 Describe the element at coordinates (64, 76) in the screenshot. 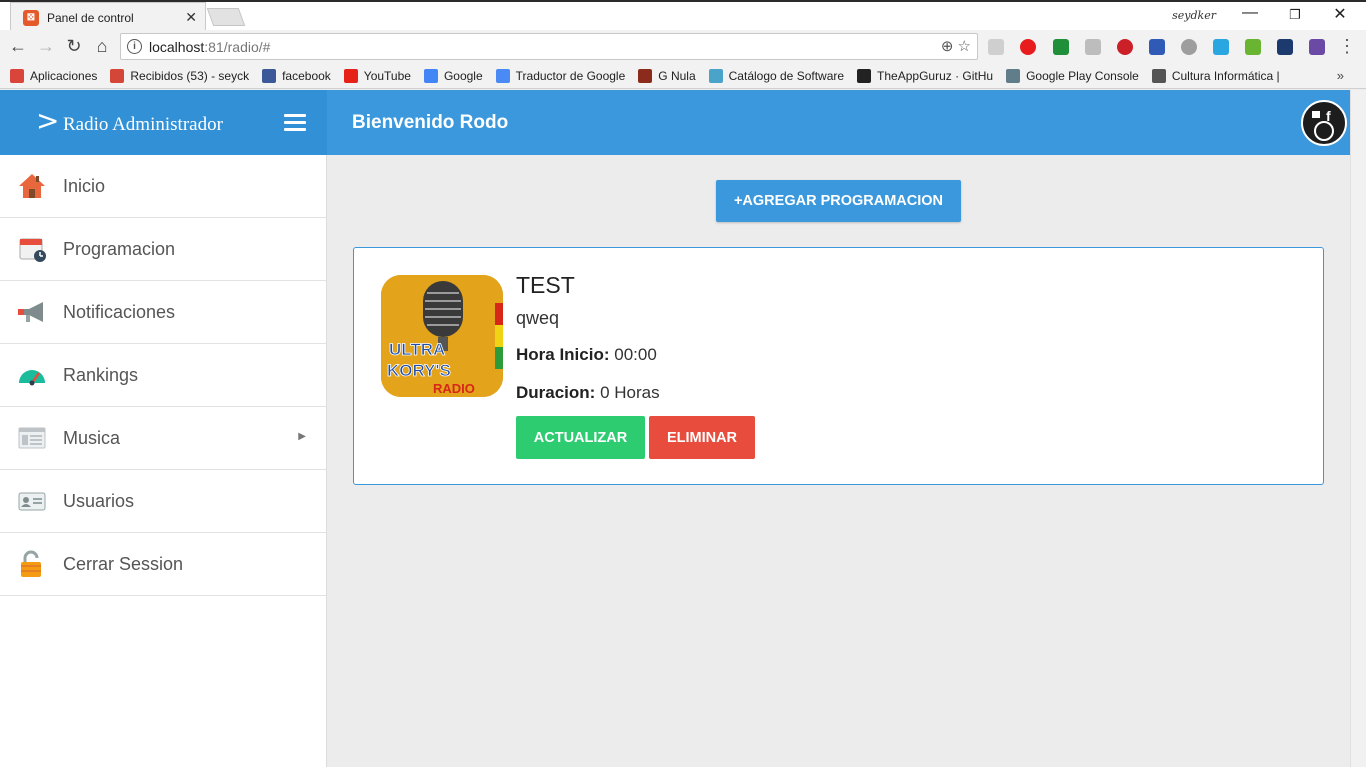

I see `bookmark-label: Aplicaciones` at that location.